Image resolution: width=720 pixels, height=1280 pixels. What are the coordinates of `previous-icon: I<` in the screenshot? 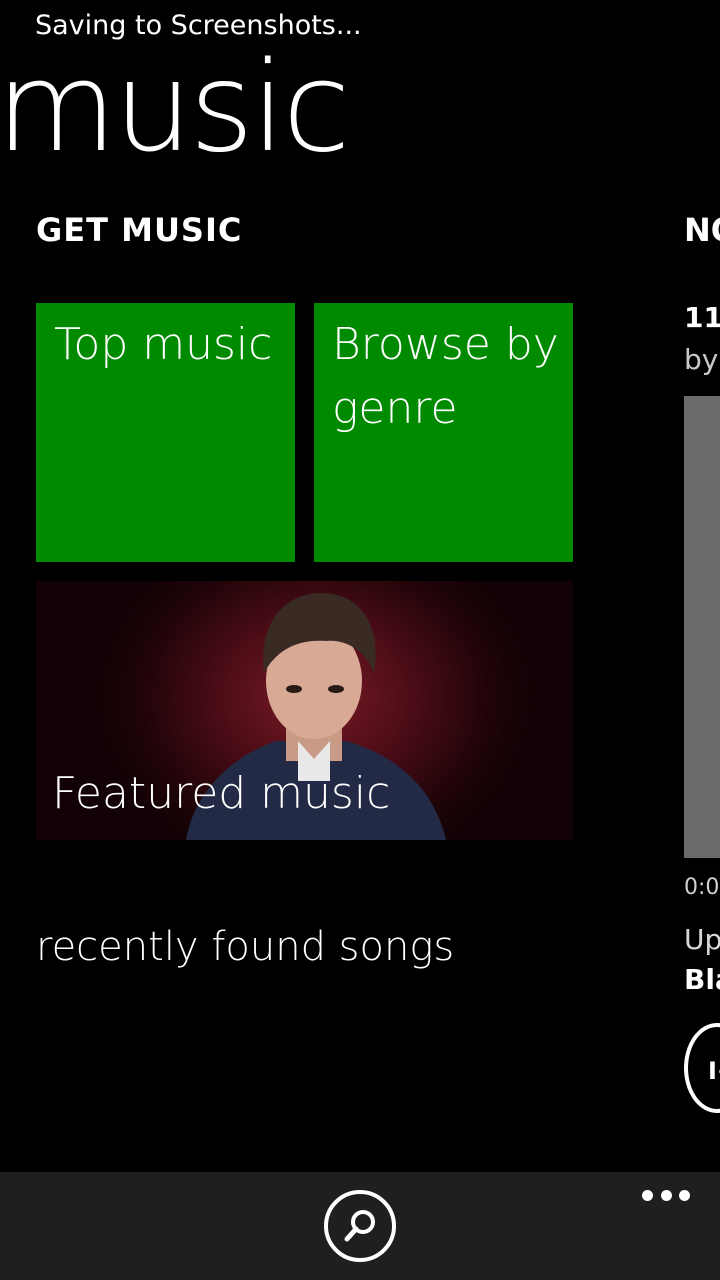 It's located at (714, 1071).